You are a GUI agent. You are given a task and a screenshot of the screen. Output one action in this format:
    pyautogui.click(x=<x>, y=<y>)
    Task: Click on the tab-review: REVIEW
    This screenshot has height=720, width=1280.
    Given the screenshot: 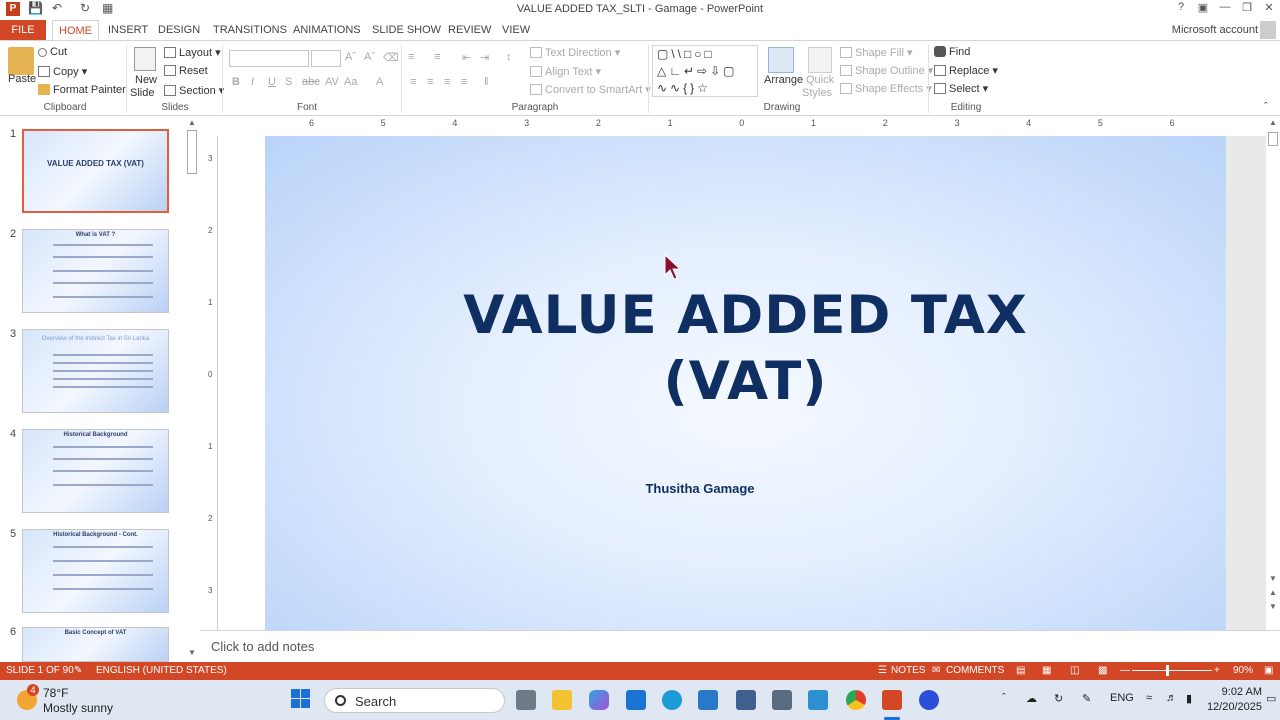 What is the action you would take?
    pyautogui.click(x=469, y=30)
    